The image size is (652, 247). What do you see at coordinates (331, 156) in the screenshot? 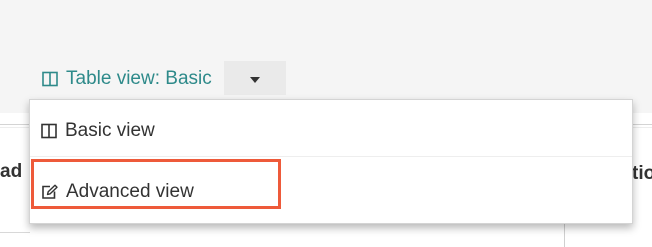
I see `menu-divider` at bounding box center [331, 156].